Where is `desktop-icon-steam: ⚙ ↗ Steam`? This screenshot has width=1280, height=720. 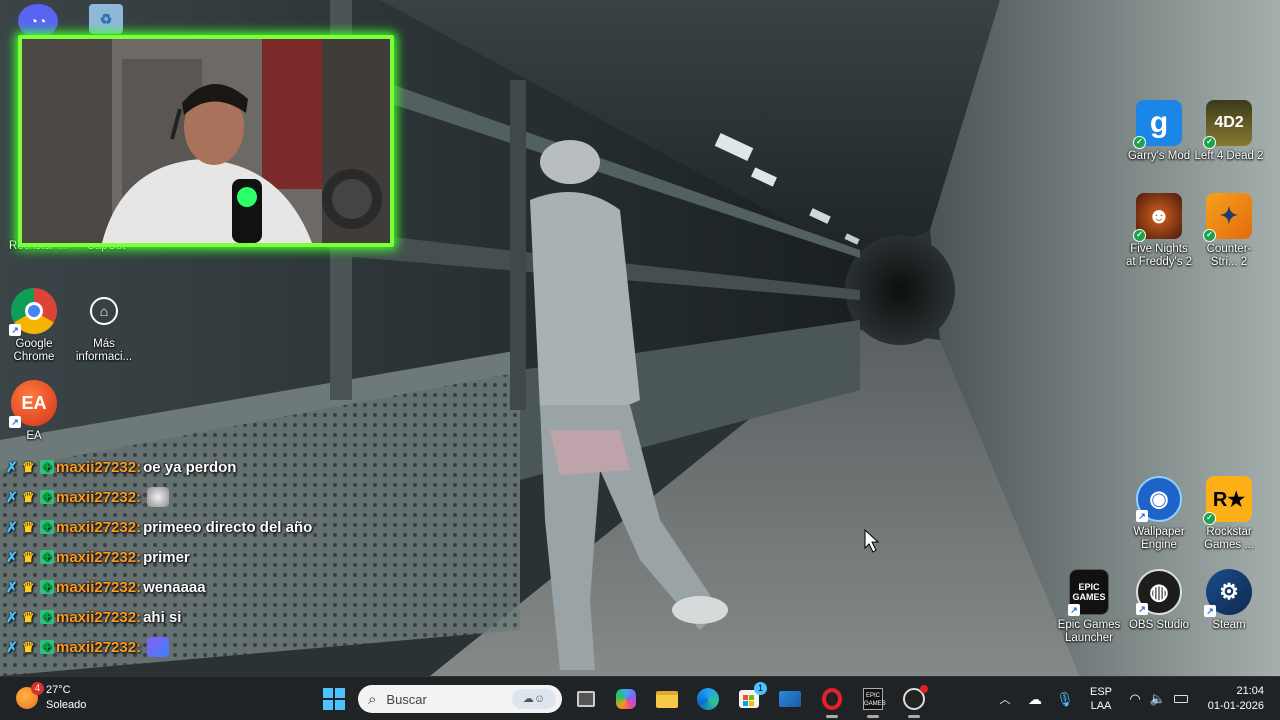
desktop-icon-steam: ⚙ ↗ Steam is located at coordinates (1229, 600).